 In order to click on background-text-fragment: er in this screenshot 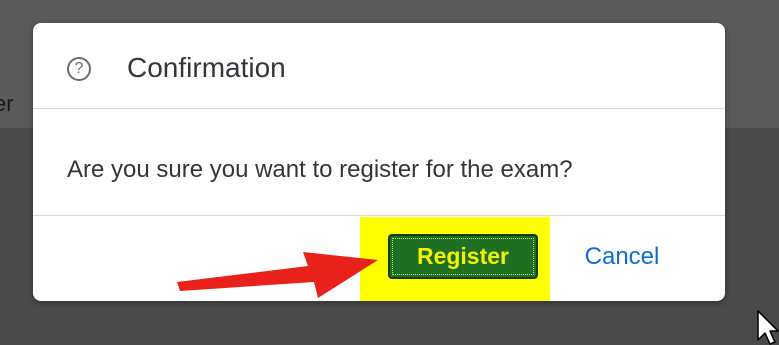, I will do `click(10, 104)`.